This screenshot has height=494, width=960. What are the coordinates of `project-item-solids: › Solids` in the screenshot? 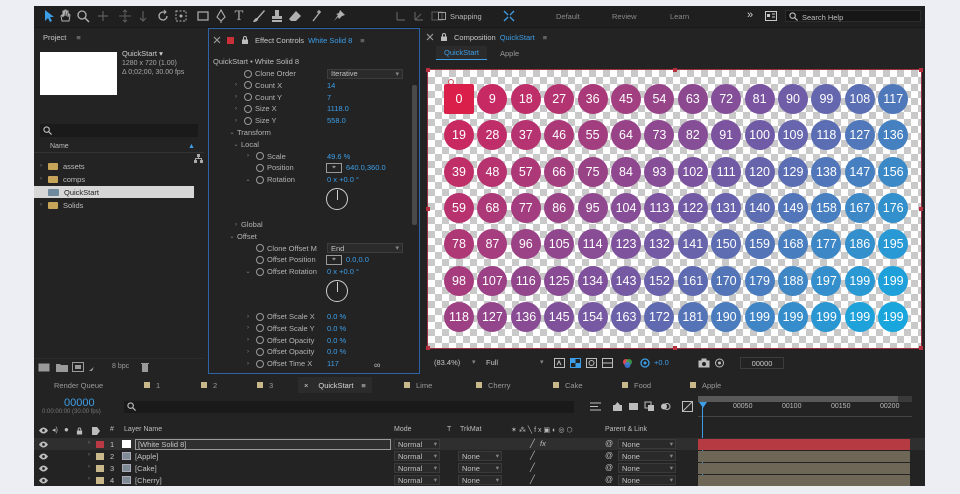 It's located at (114, 205).